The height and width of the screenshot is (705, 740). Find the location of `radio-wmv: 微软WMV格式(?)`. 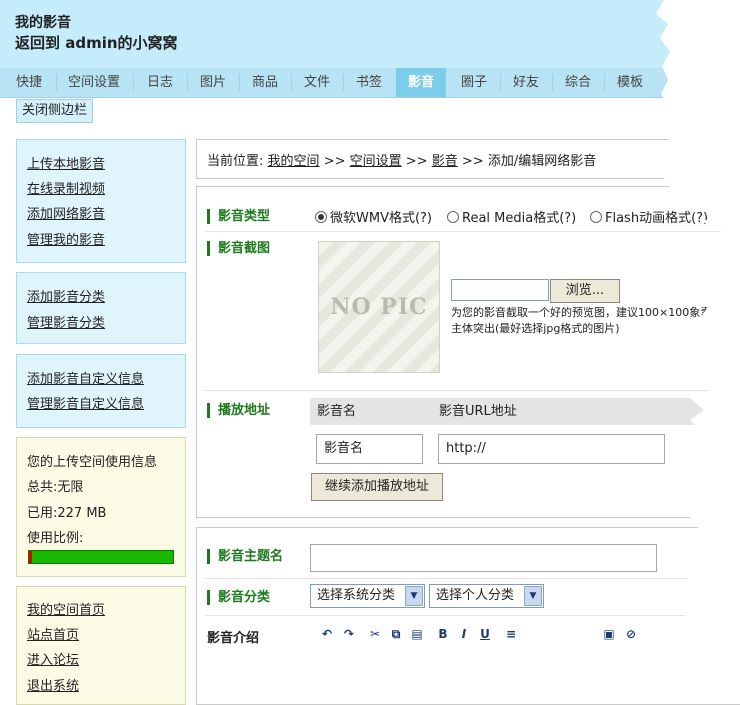

radio-wmv: 微软WMV格式(?) is located at coordinates (373, 216).